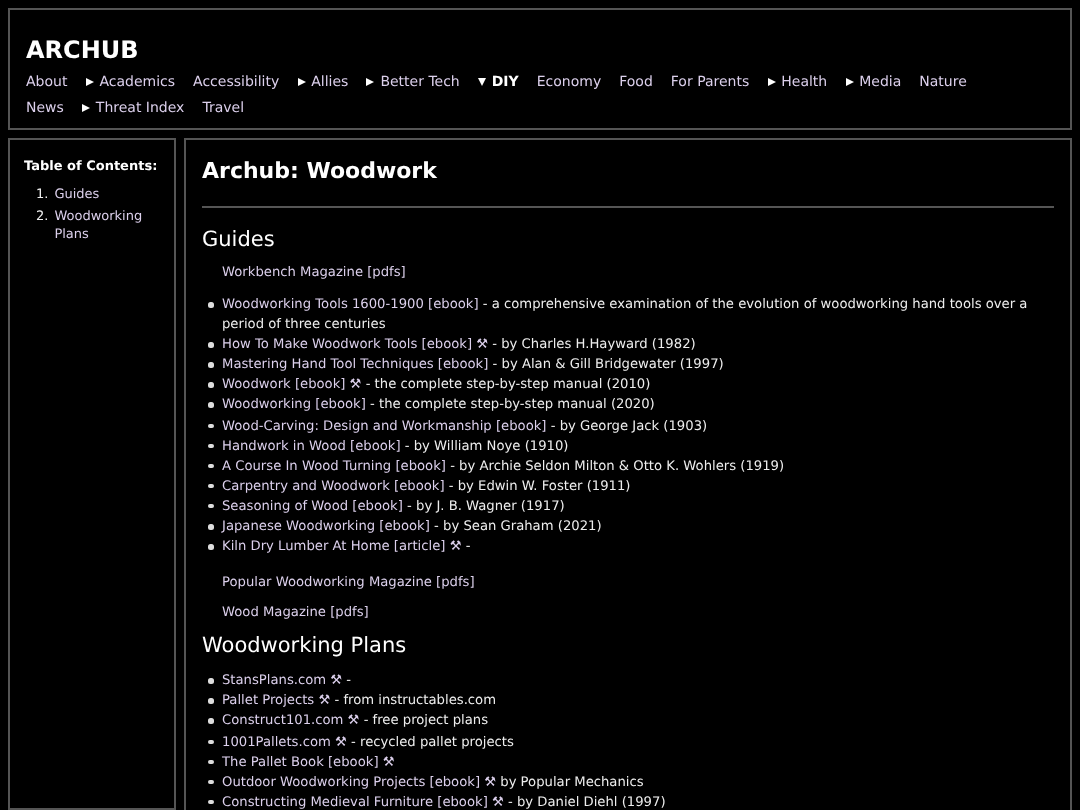  I want to click on page-title: Archub: Woodwork, so click(320, 171).